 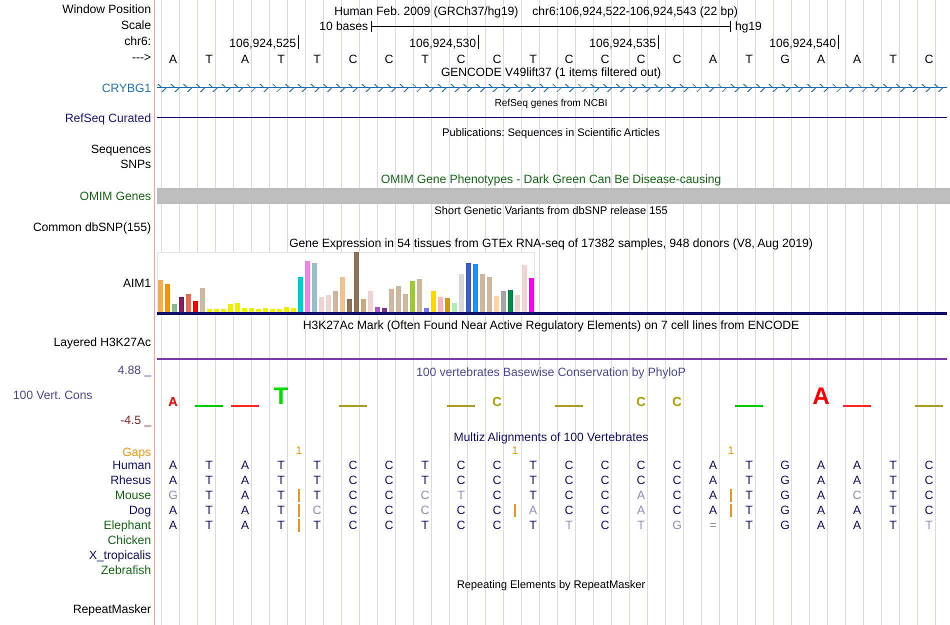 What do you see at coordinates (136, 283) in the screenshot?
I see `track-label: AIM1` at bounding box center [136, 283].